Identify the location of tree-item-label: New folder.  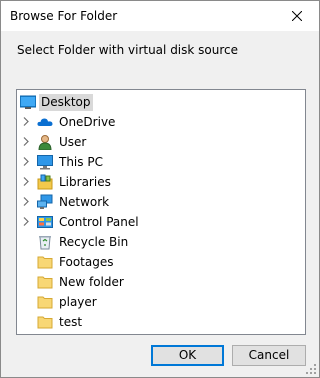
(91, 282).